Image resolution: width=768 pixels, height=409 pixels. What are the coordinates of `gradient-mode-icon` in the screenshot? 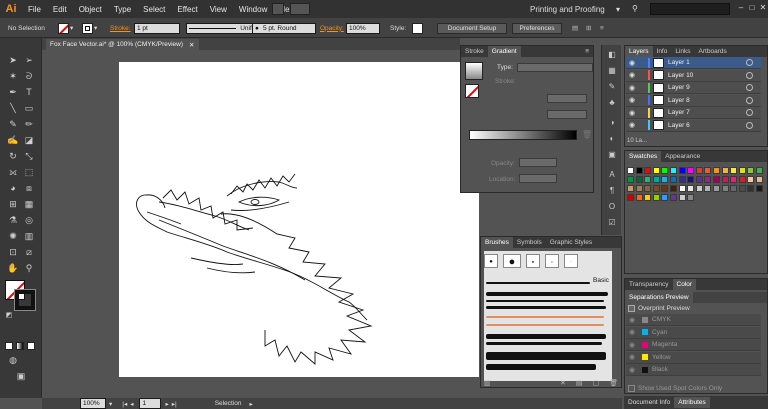 It's located at (20, 346).